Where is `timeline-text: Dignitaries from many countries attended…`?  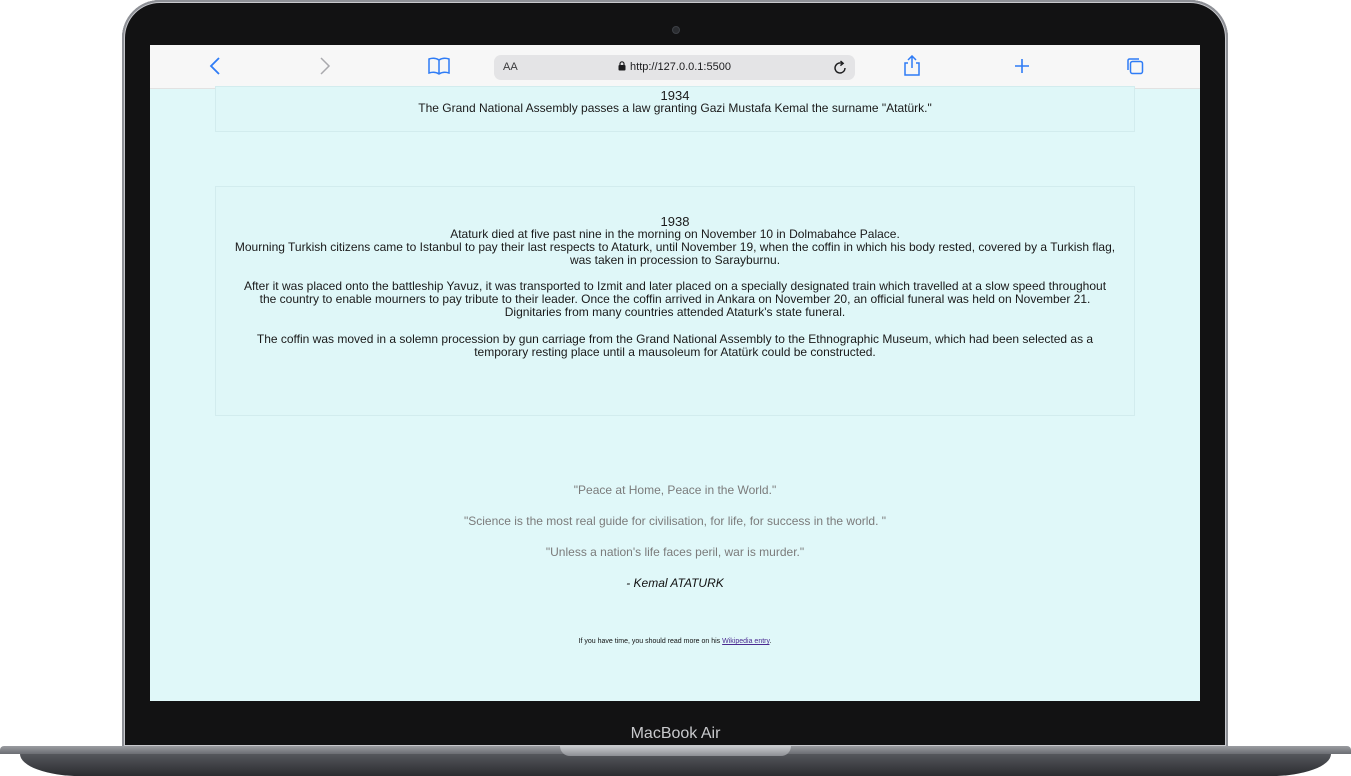
timeline-text: Dignitaries from many countries attended… is located at coordinates (675, 312).